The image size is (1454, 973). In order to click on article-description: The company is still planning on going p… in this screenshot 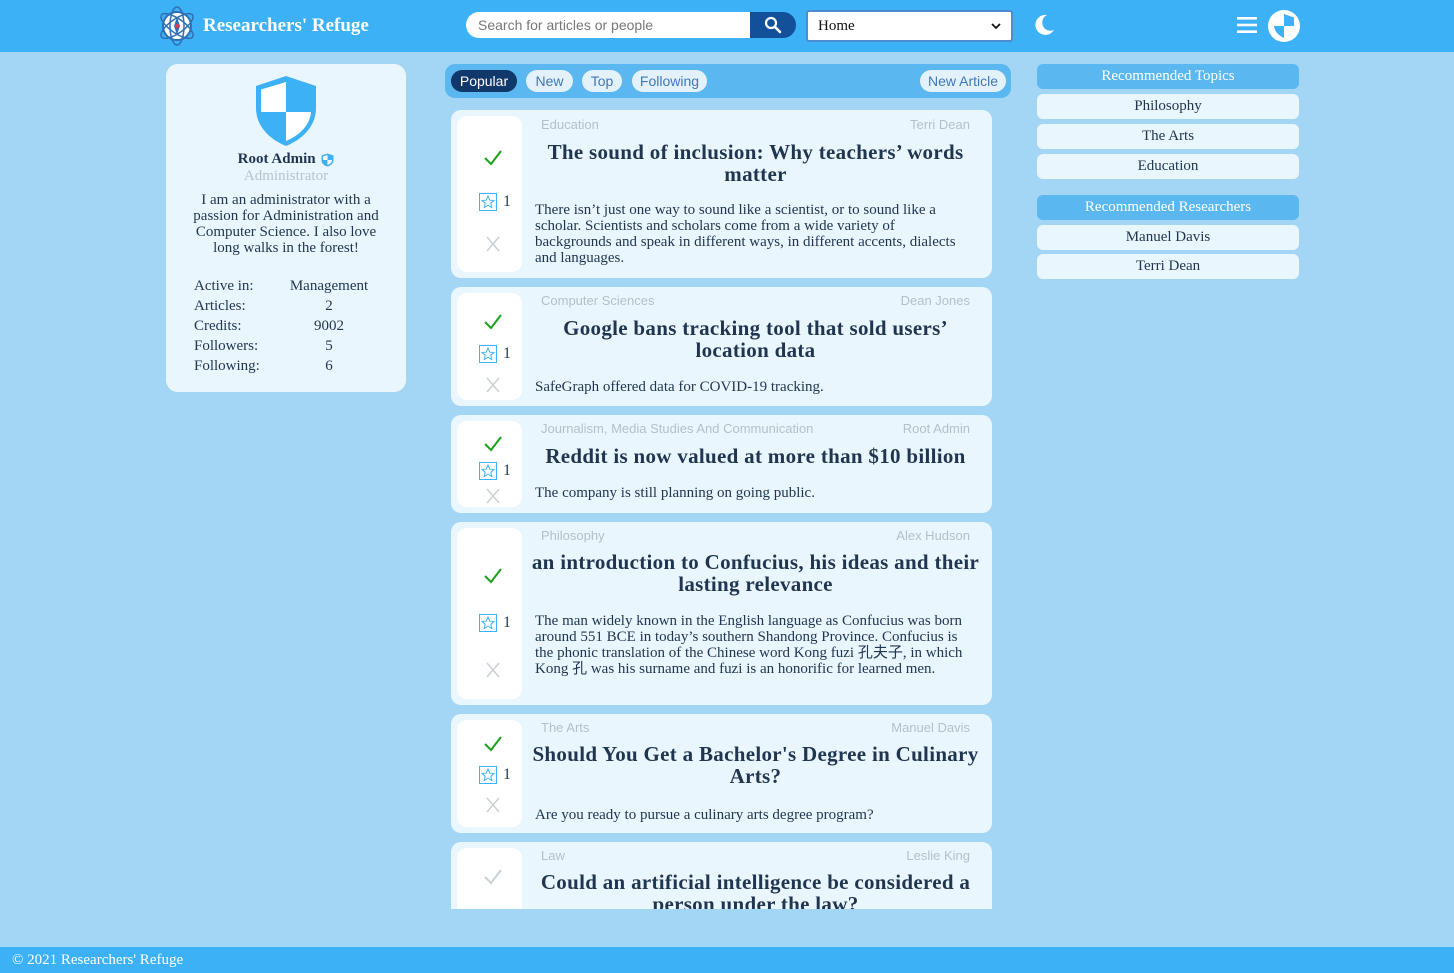, I will do `click(675, 493)`.